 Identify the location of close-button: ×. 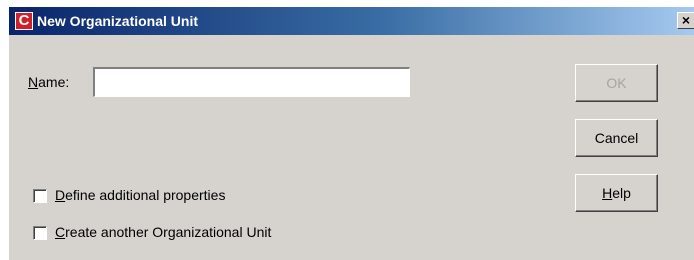
(685, 20).